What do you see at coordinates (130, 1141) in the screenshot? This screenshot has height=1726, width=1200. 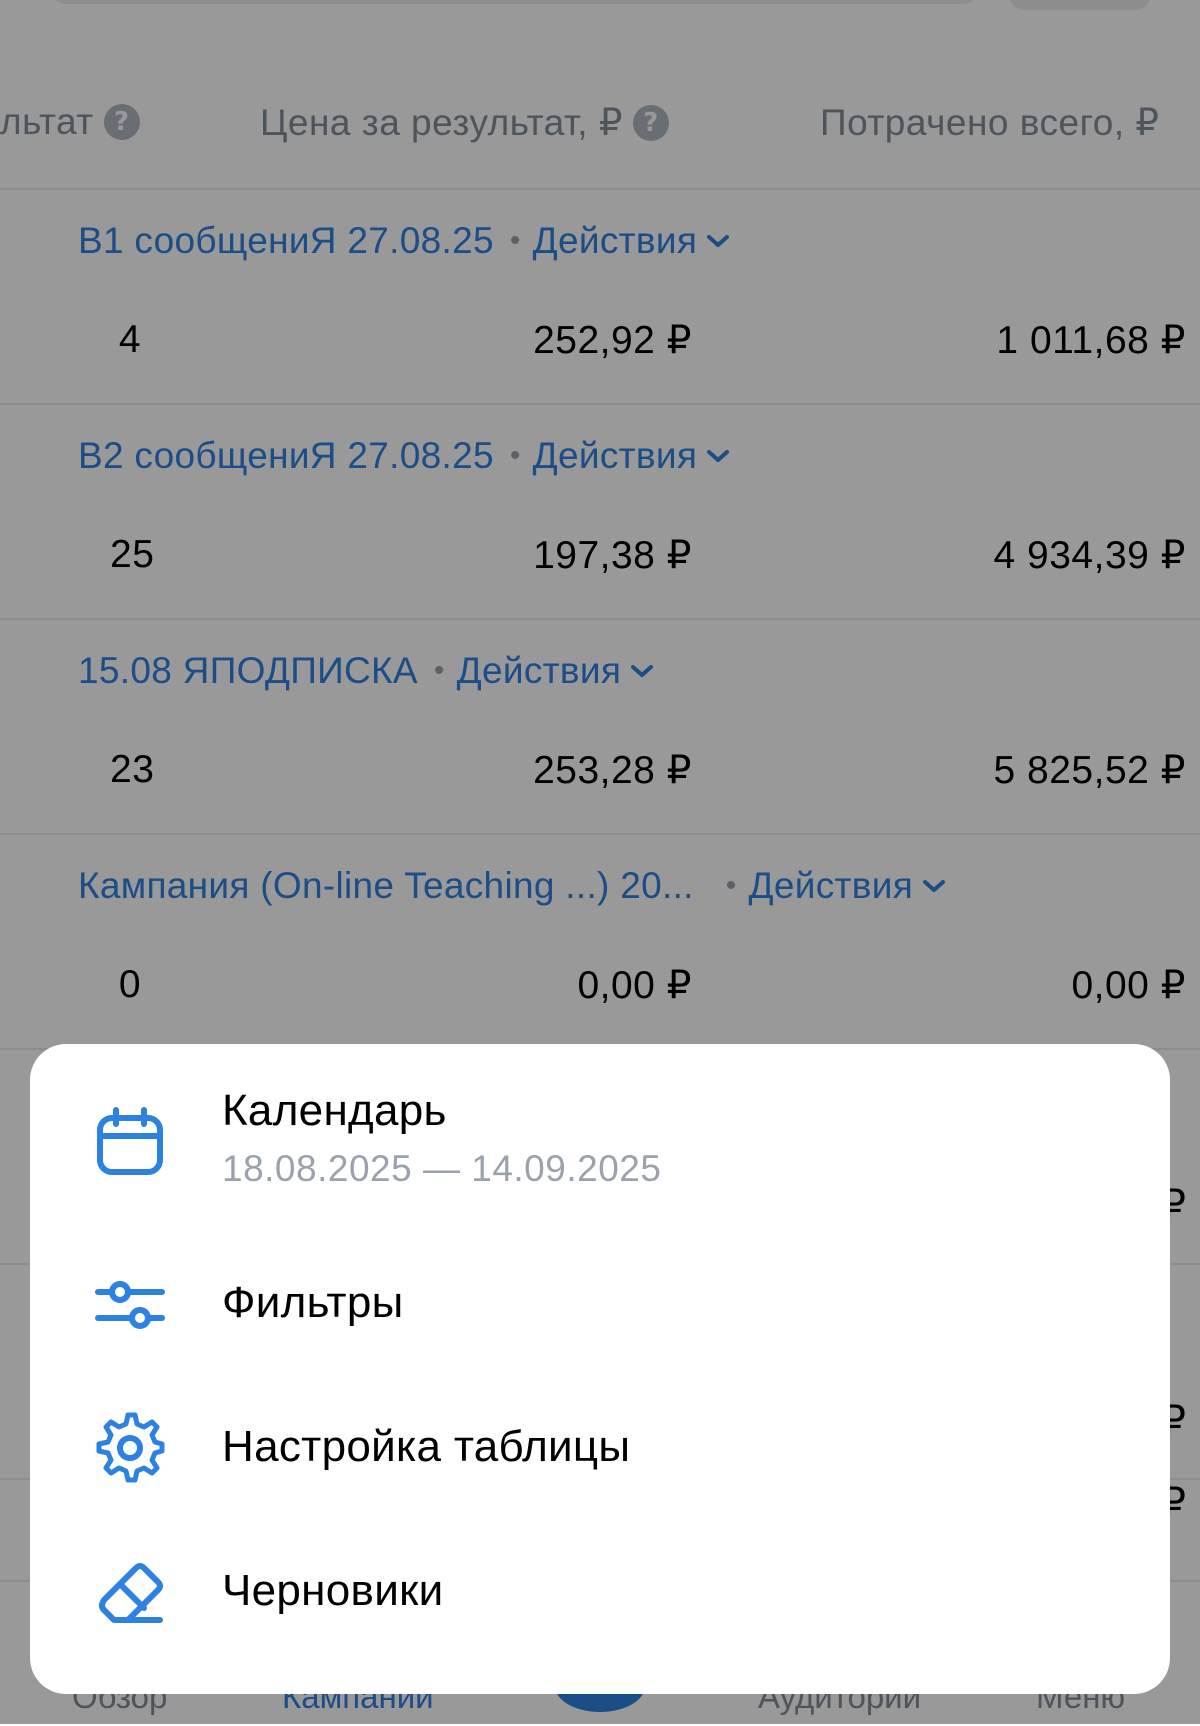 I see `calendar-icon` at bounding box center [130, 1141].